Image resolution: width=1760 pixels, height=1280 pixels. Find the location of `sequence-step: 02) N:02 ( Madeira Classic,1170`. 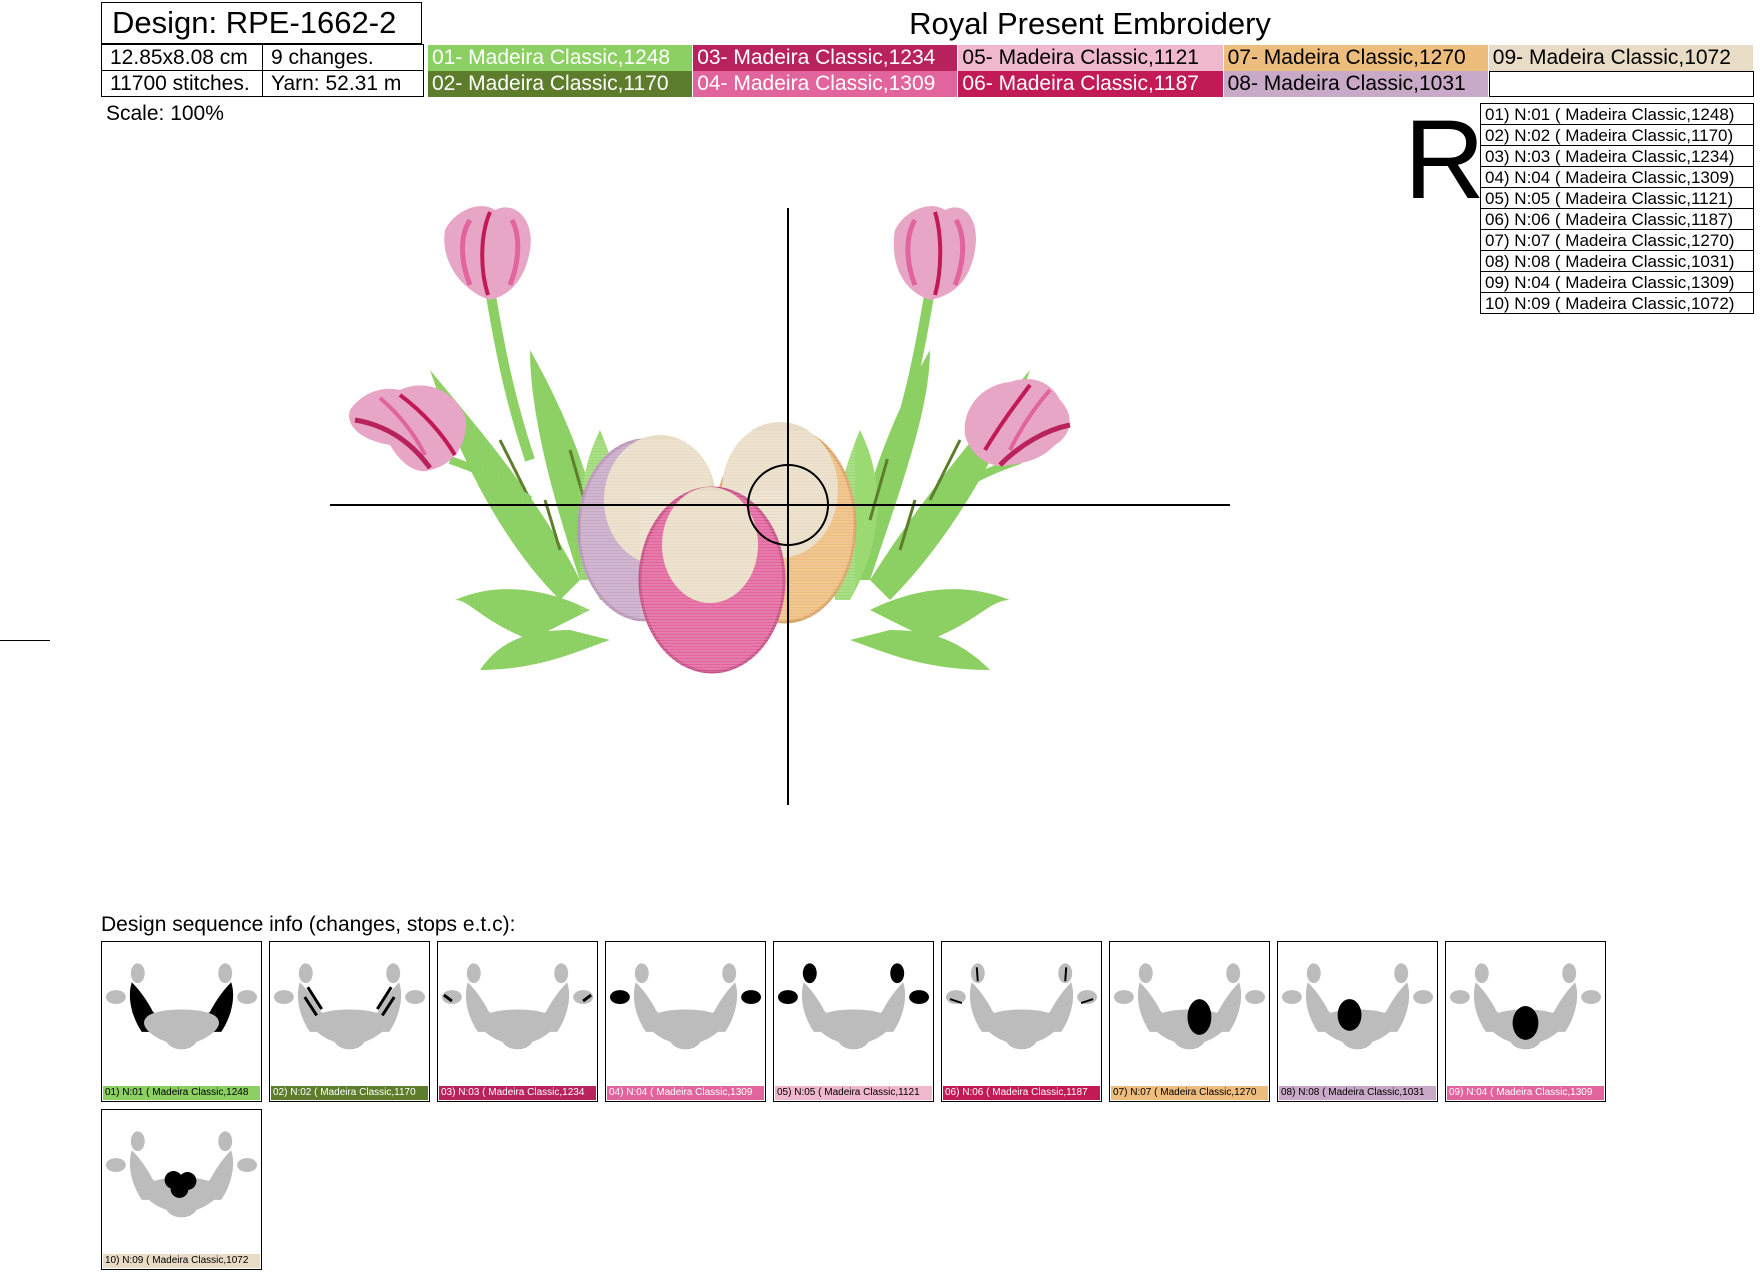

sequence-step: 02) N:02 ( Madeira Classic,1170 is located at coordinates (349, 1021).